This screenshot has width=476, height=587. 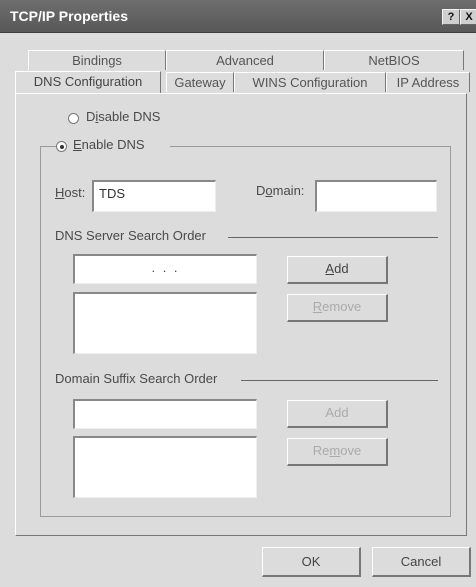 I want to click on domain-suffix-input, so click(x=165, y=414).